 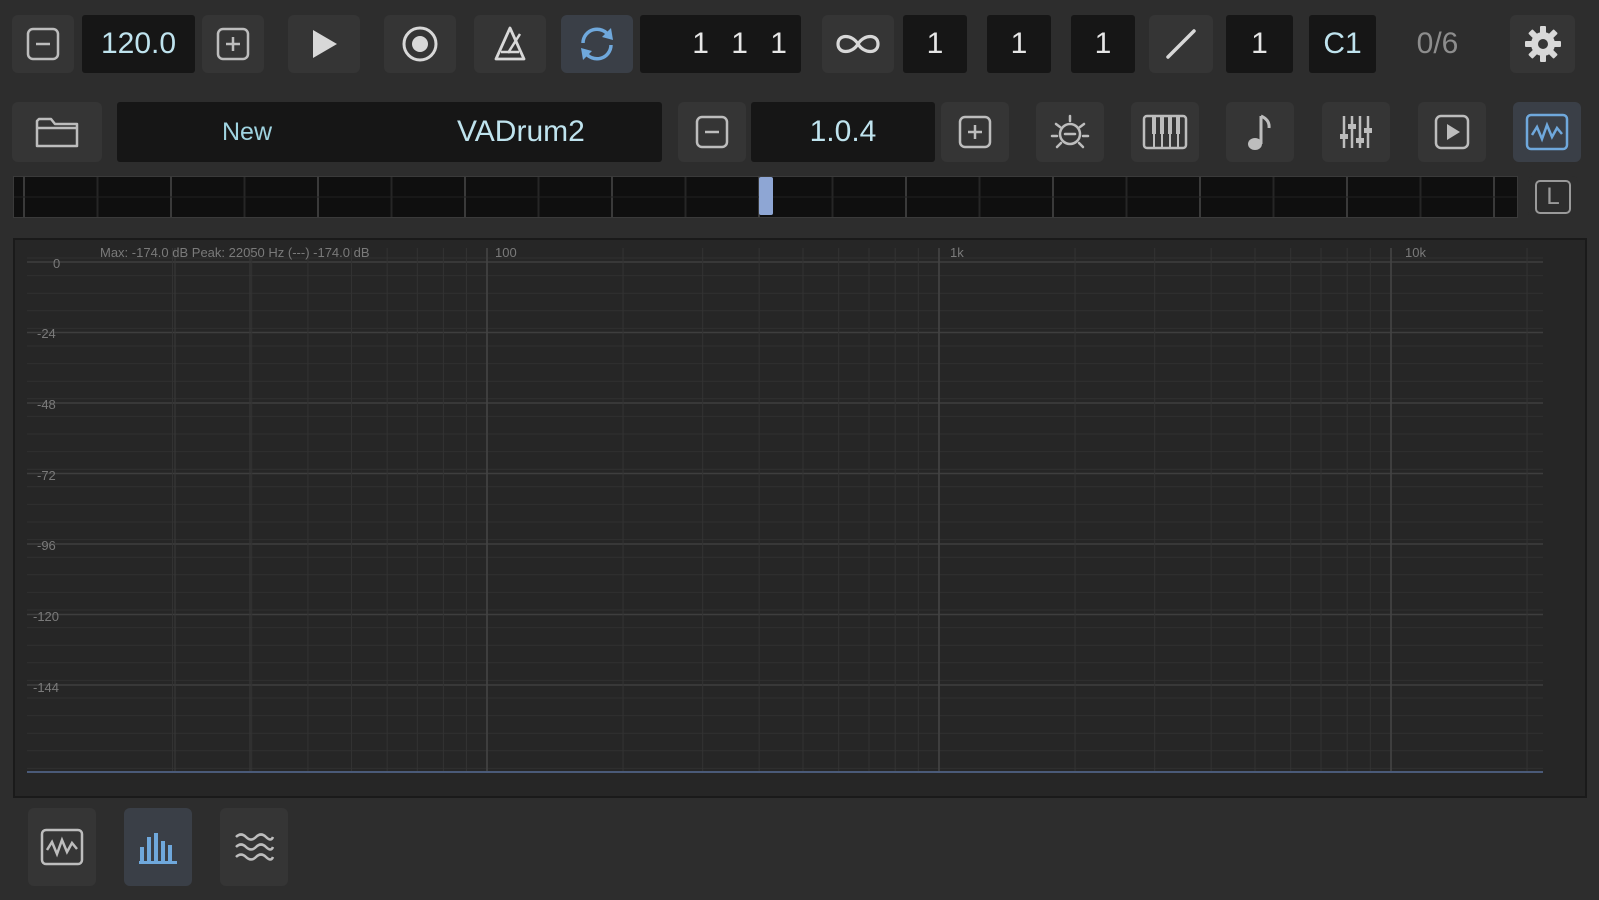 What do you see at coordinates (46, 545) in the screenshot?
I see `y-label-96: -96` at bounding box center [46, 545].